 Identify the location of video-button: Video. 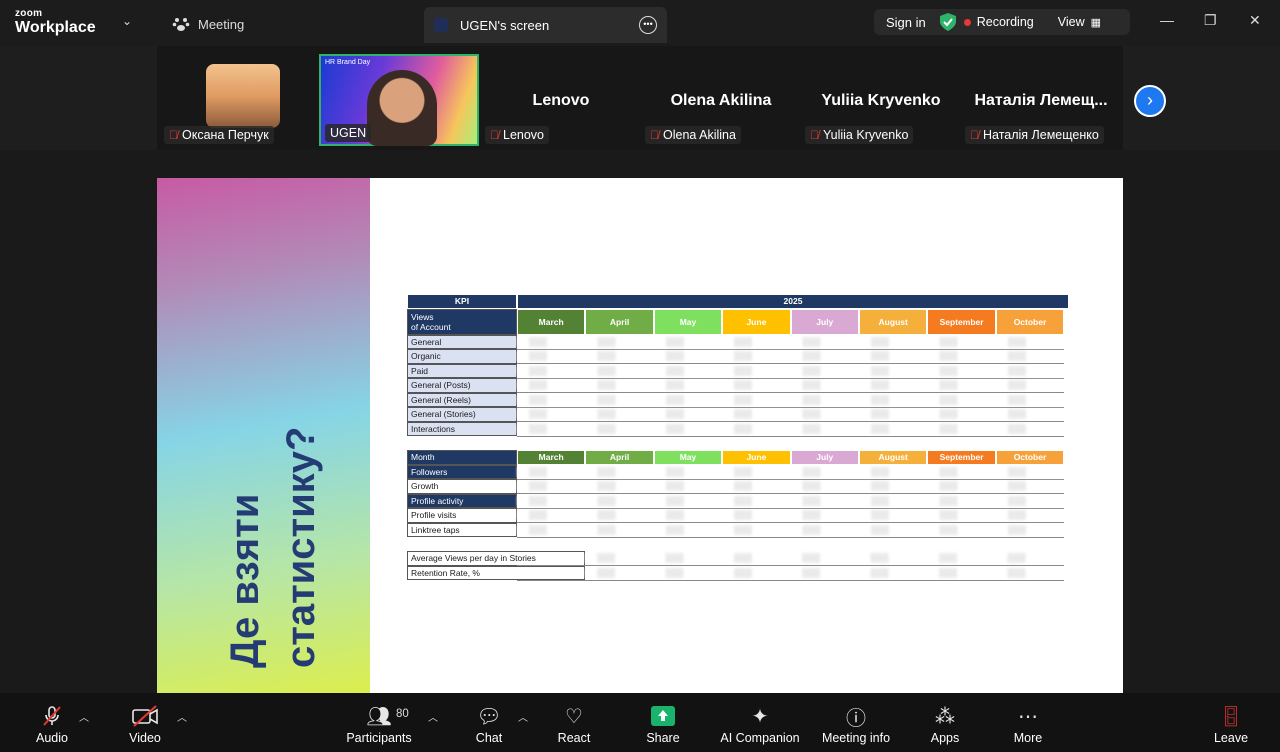
(145, 724).